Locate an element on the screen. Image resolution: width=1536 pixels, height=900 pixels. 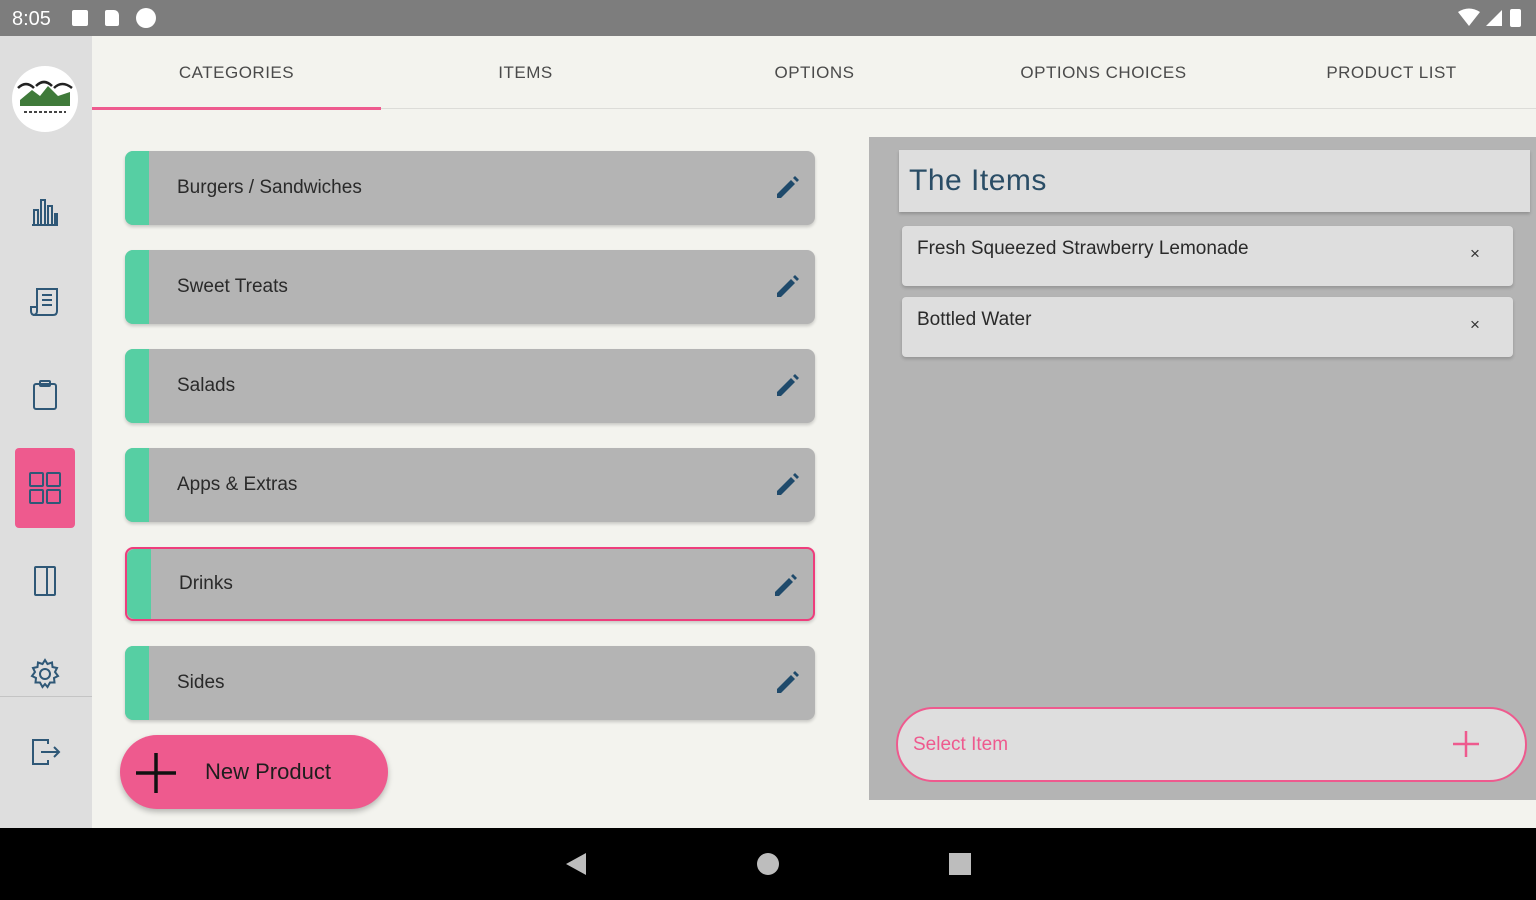
category-card: Sides is located at coordinates (470, 683).